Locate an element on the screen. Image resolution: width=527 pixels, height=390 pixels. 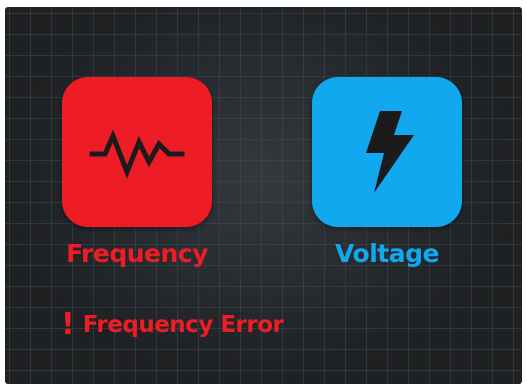
error-alert: ! Frequency Error is located at coordinates (172, 324).